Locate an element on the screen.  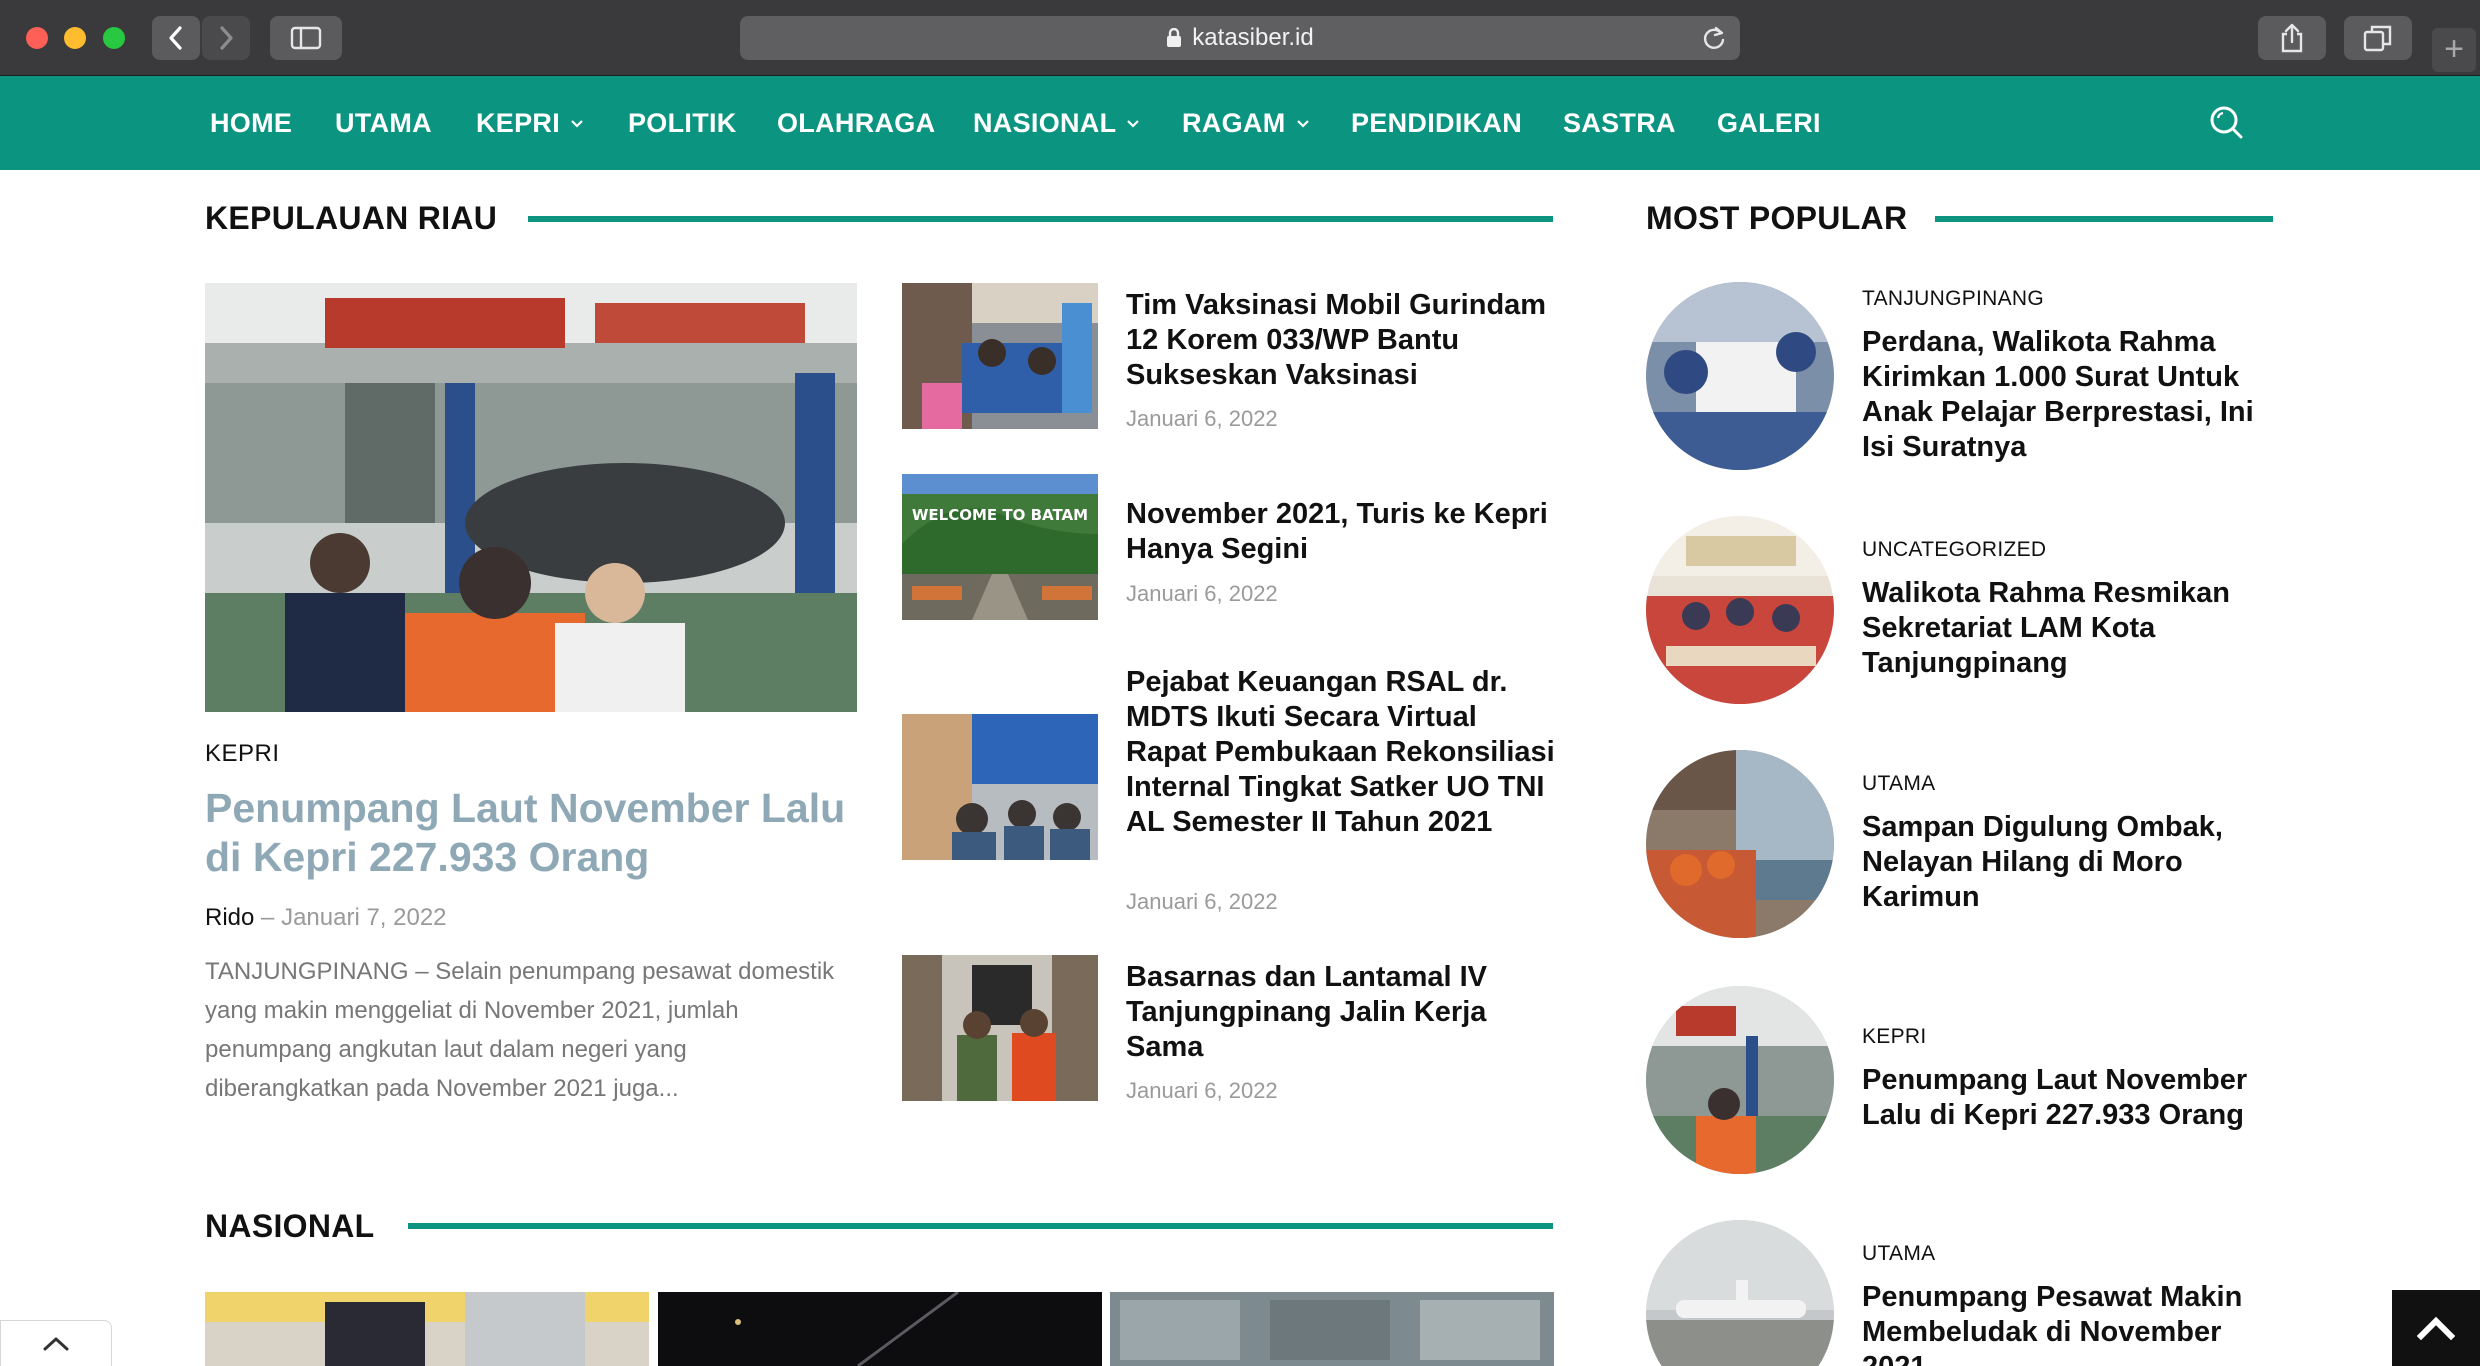
featured-date: Januari 7, 2022 is located at coordinates (364, 917).